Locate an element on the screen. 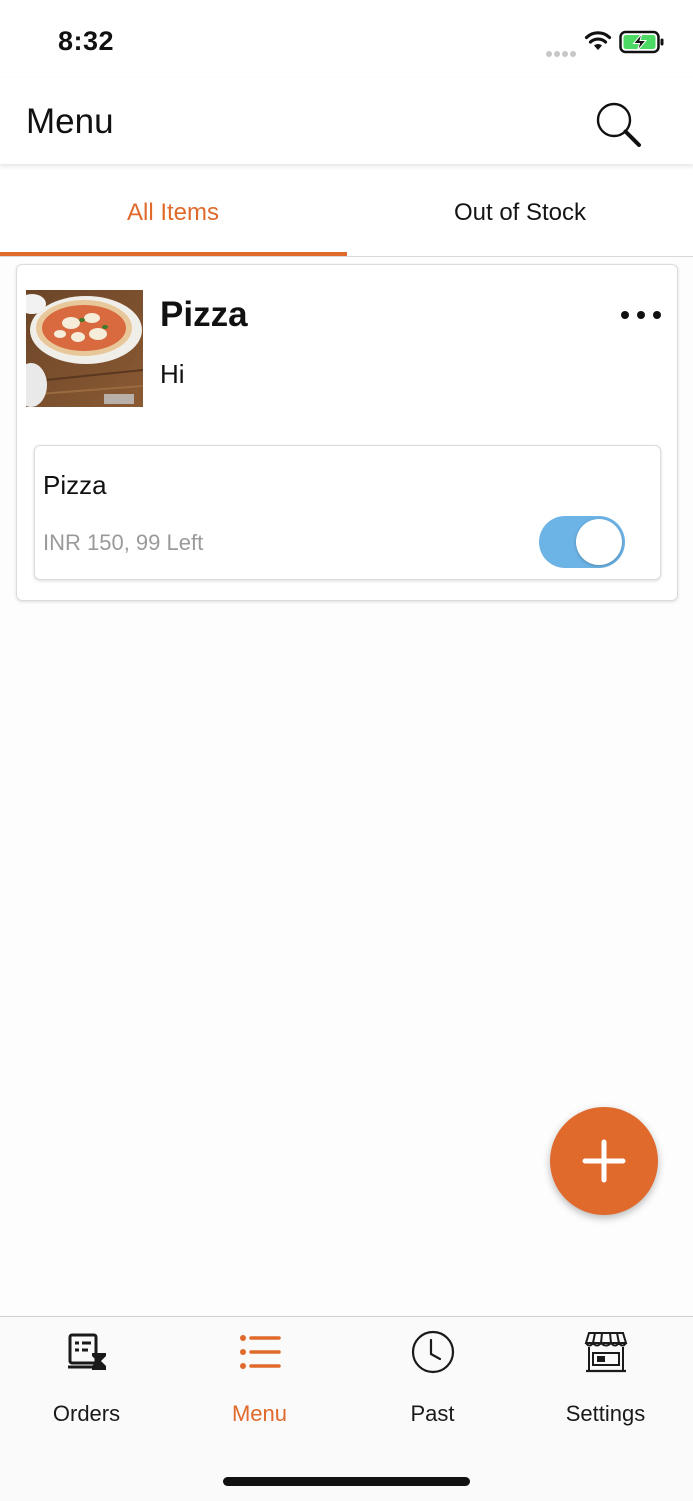 Image resolution: width=693 pixels, height=1501 pixels. menu-list-icon is located at coordinates (260, 1352).